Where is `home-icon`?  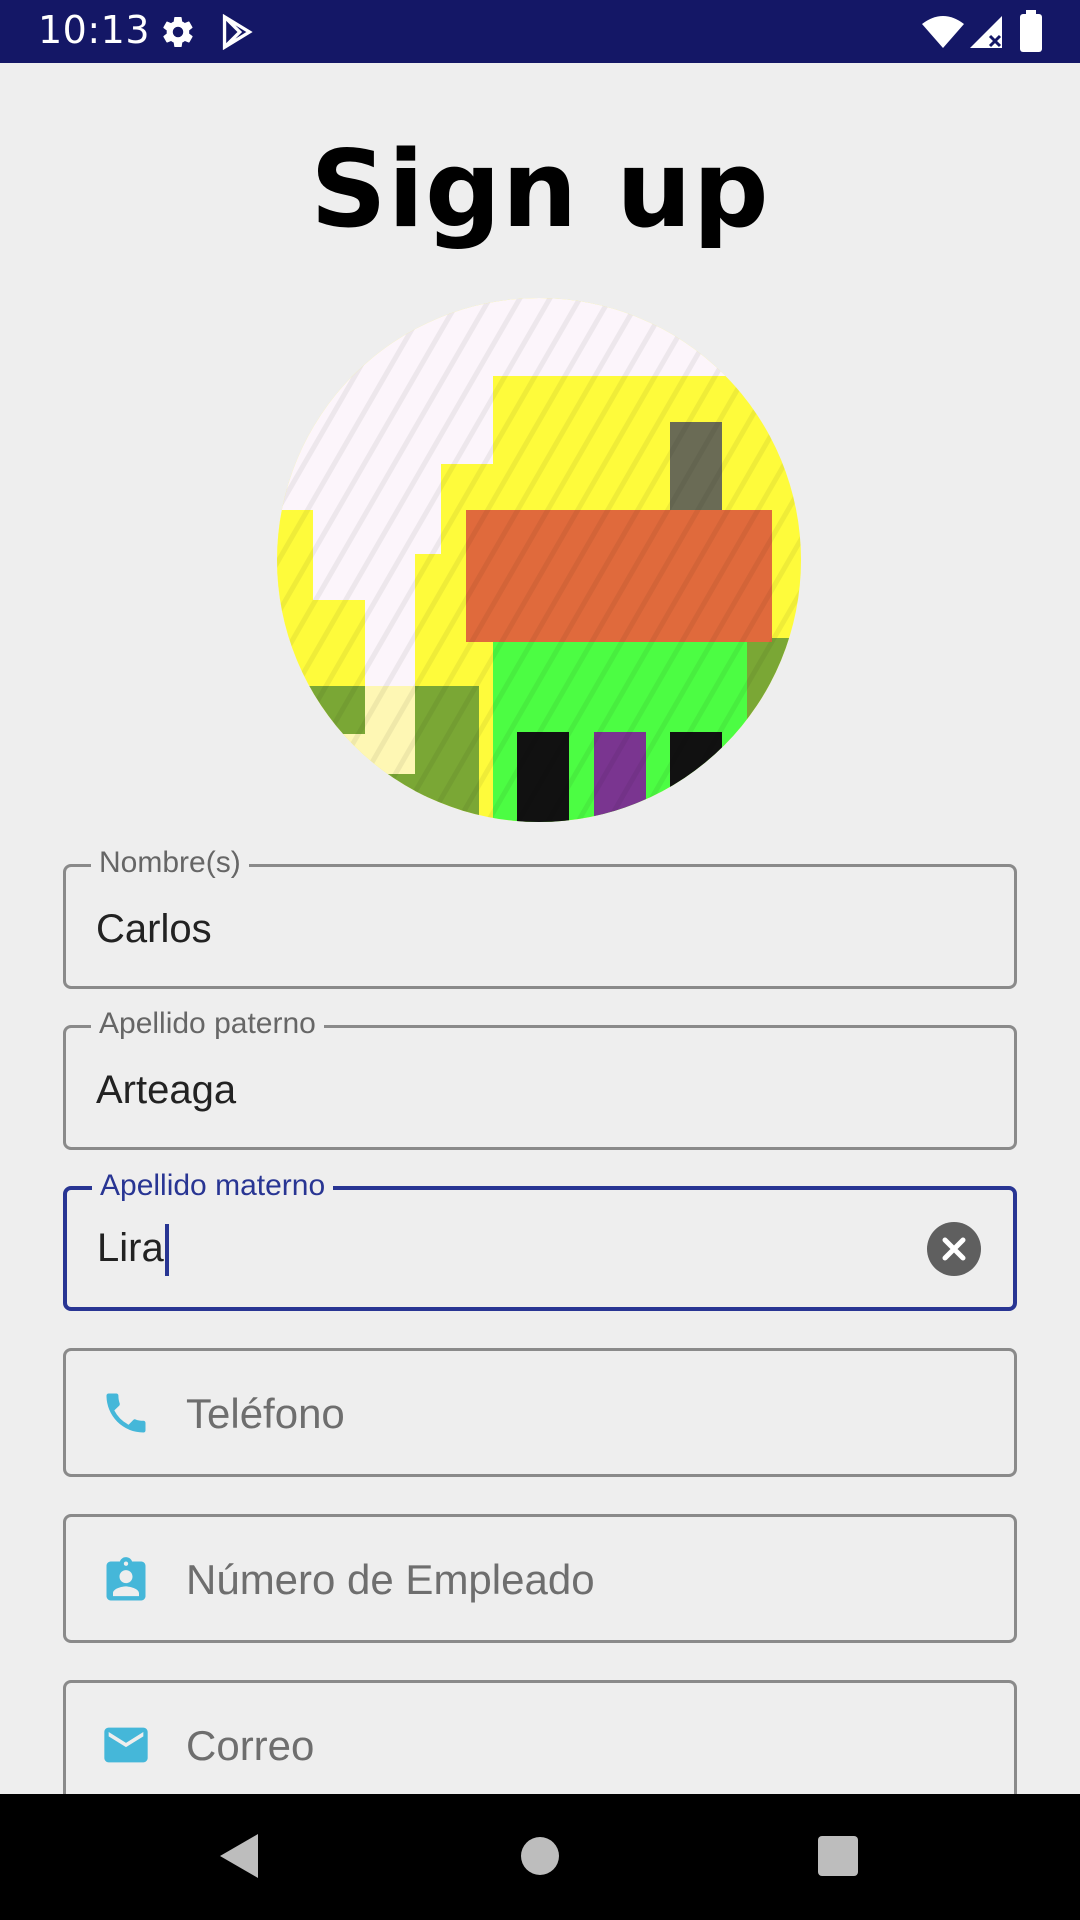 home-icon is located at coordinates (540, 1856).